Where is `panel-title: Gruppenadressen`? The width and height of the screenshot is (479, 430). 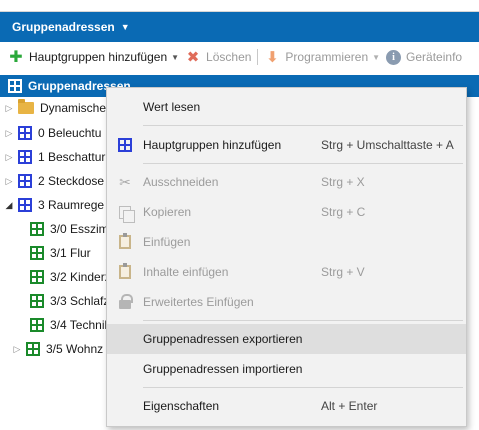
panel-title: Gruppenadressen is located at coordinates (63, 27).